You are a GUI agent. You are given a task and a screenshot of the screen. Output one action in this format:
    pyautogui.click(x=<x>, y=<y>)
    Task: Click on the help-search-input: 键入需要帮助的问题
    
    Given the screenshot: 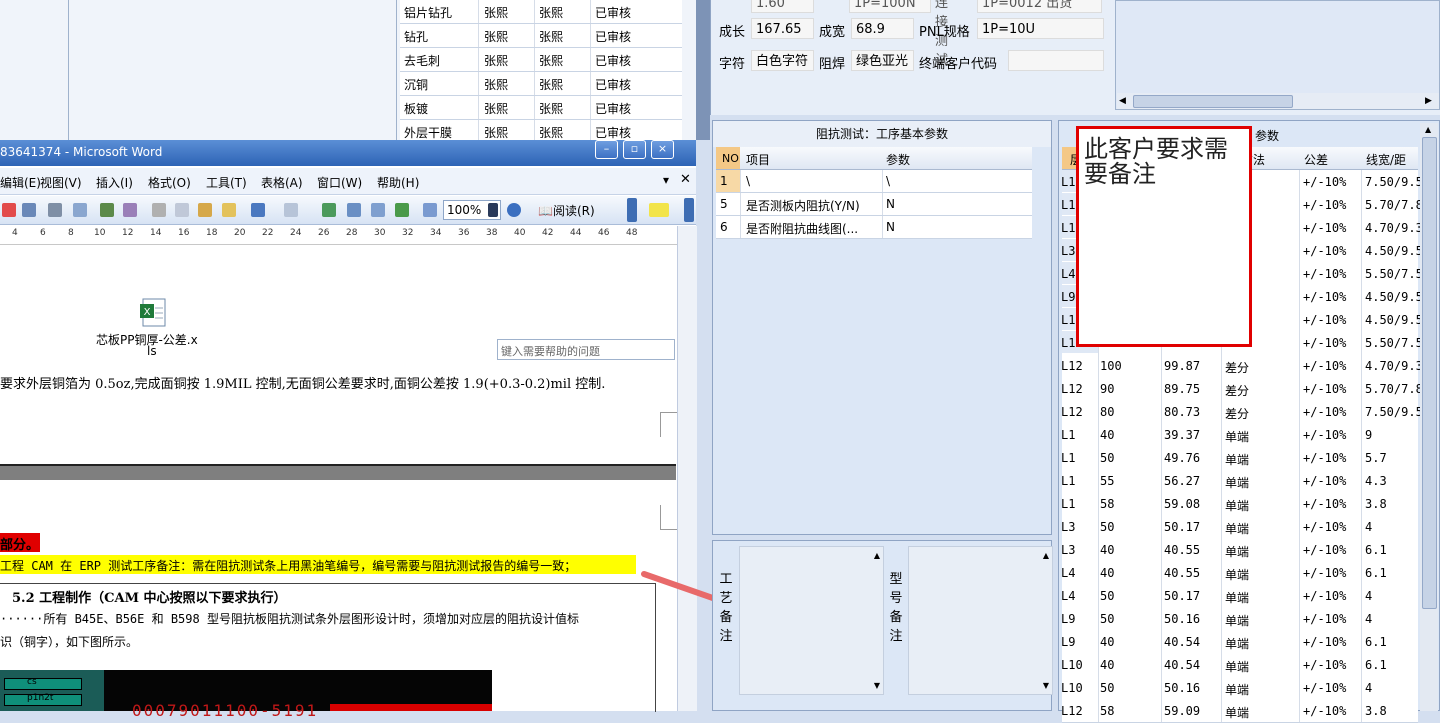 What is the action you would take?
    pyautogui.click(x=586, y=349)
    